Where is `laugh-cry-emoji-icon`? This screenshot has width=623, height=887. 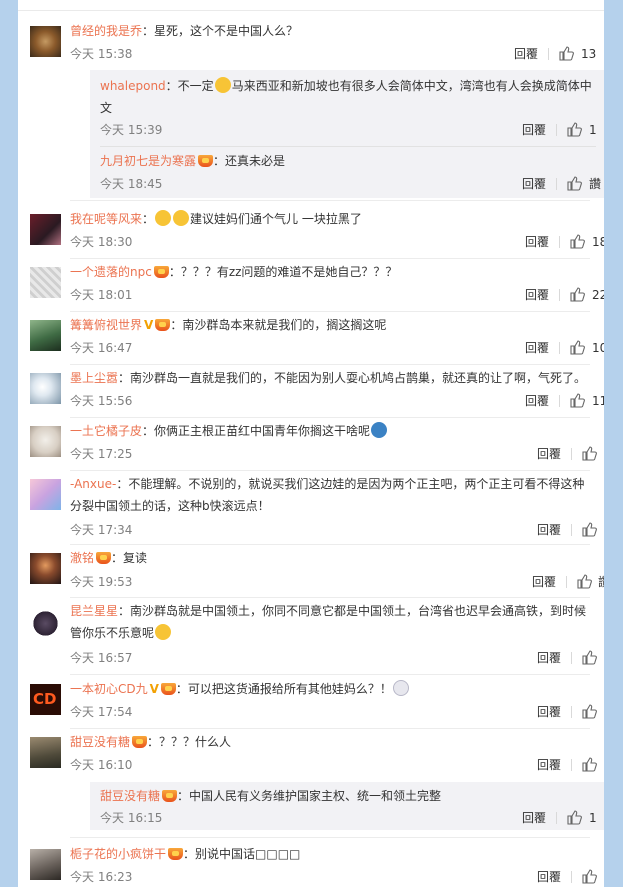 laugh-cry-emoji-icon is located at coordinates (222, 85).